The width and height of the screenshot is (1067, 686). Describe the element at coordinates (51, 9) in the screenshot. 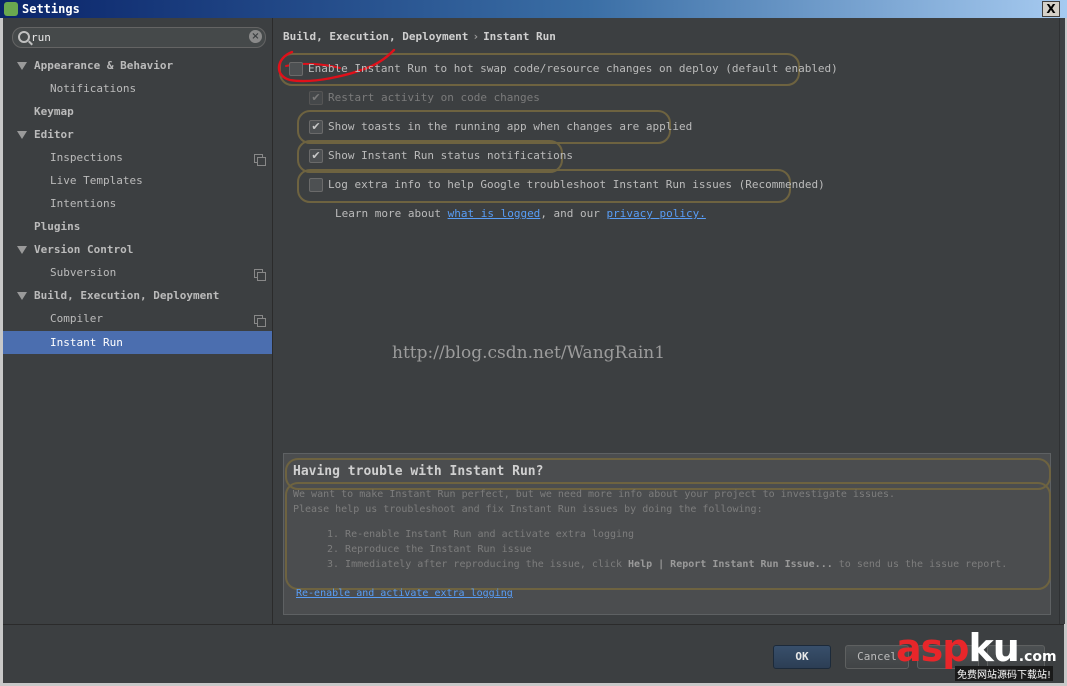

I see `window-title: Settings` at that location.